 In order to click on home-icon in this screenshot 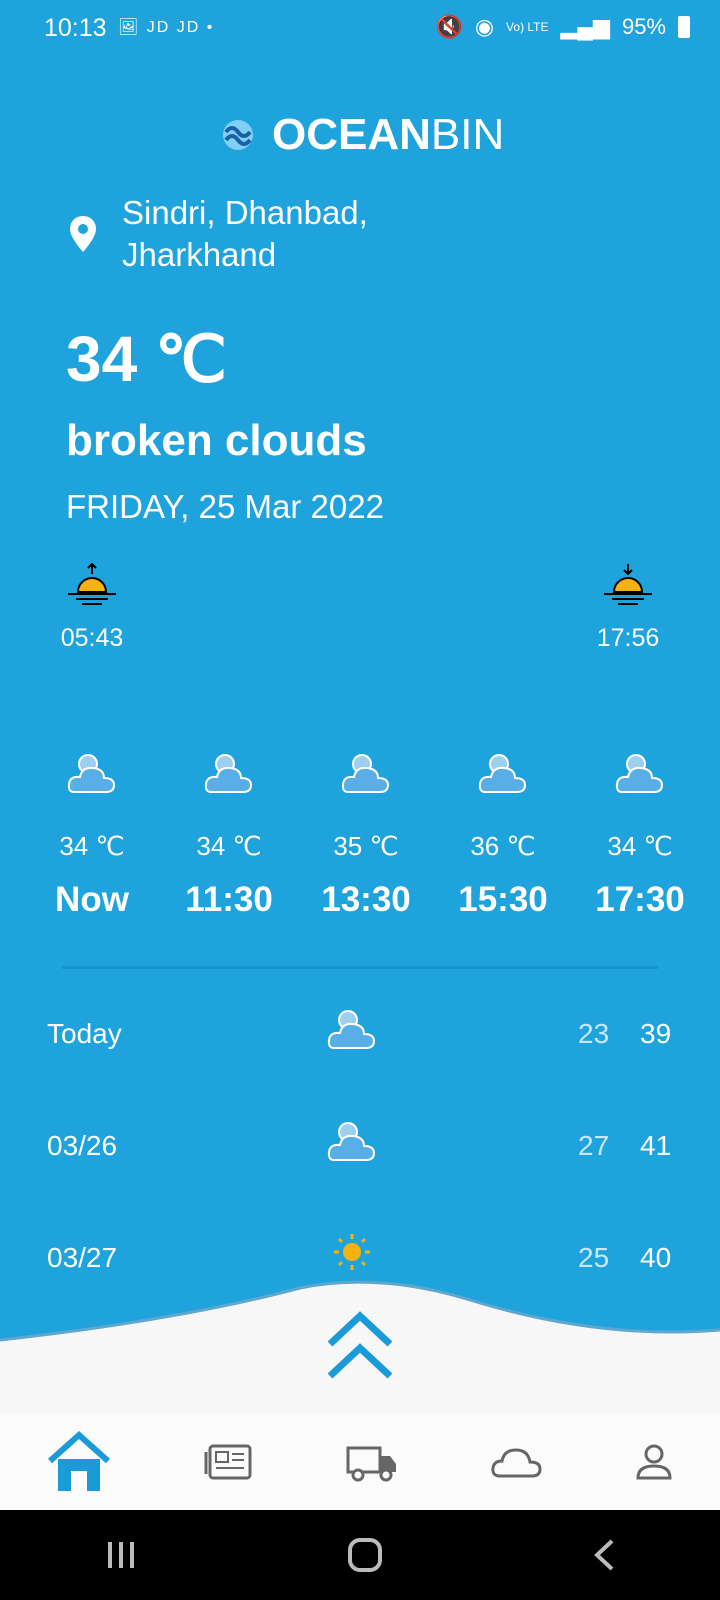, I will do `click(79, 1462)`.